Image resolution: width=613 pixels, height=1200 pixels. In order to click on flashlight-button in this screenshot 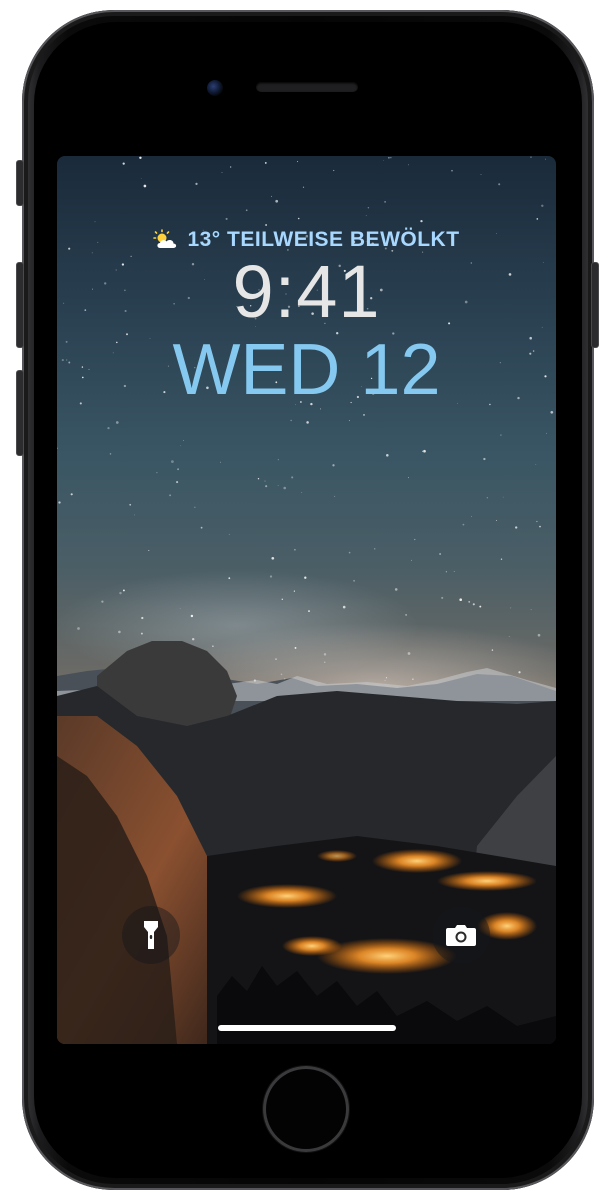, I will do `click(151, 935)`.